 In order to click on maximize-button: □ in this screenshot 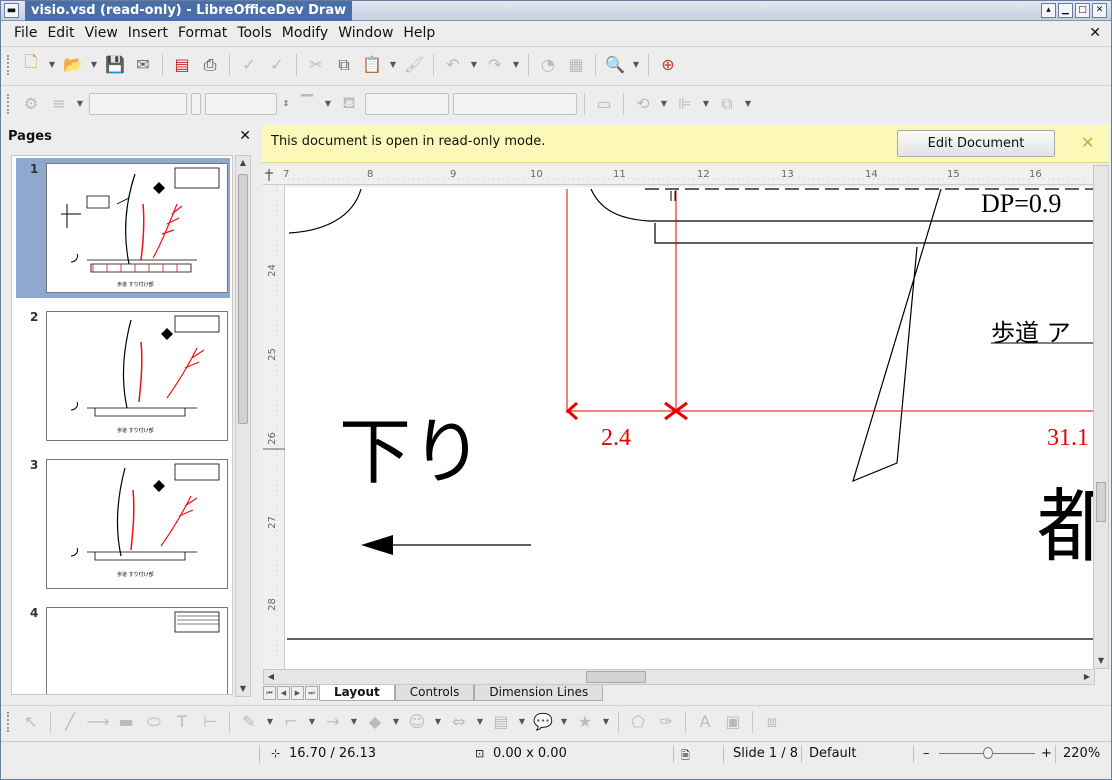, I will do `click(1082, 10)`.